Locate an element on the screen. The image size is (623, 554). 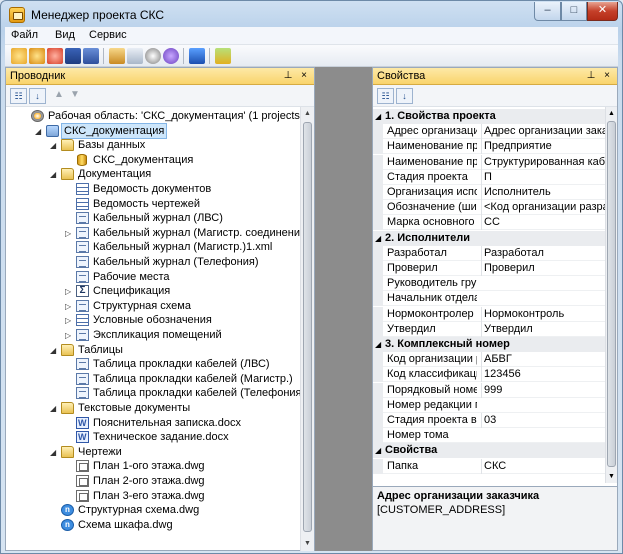
maximize-button: □ is located at coordinates (574, 11).